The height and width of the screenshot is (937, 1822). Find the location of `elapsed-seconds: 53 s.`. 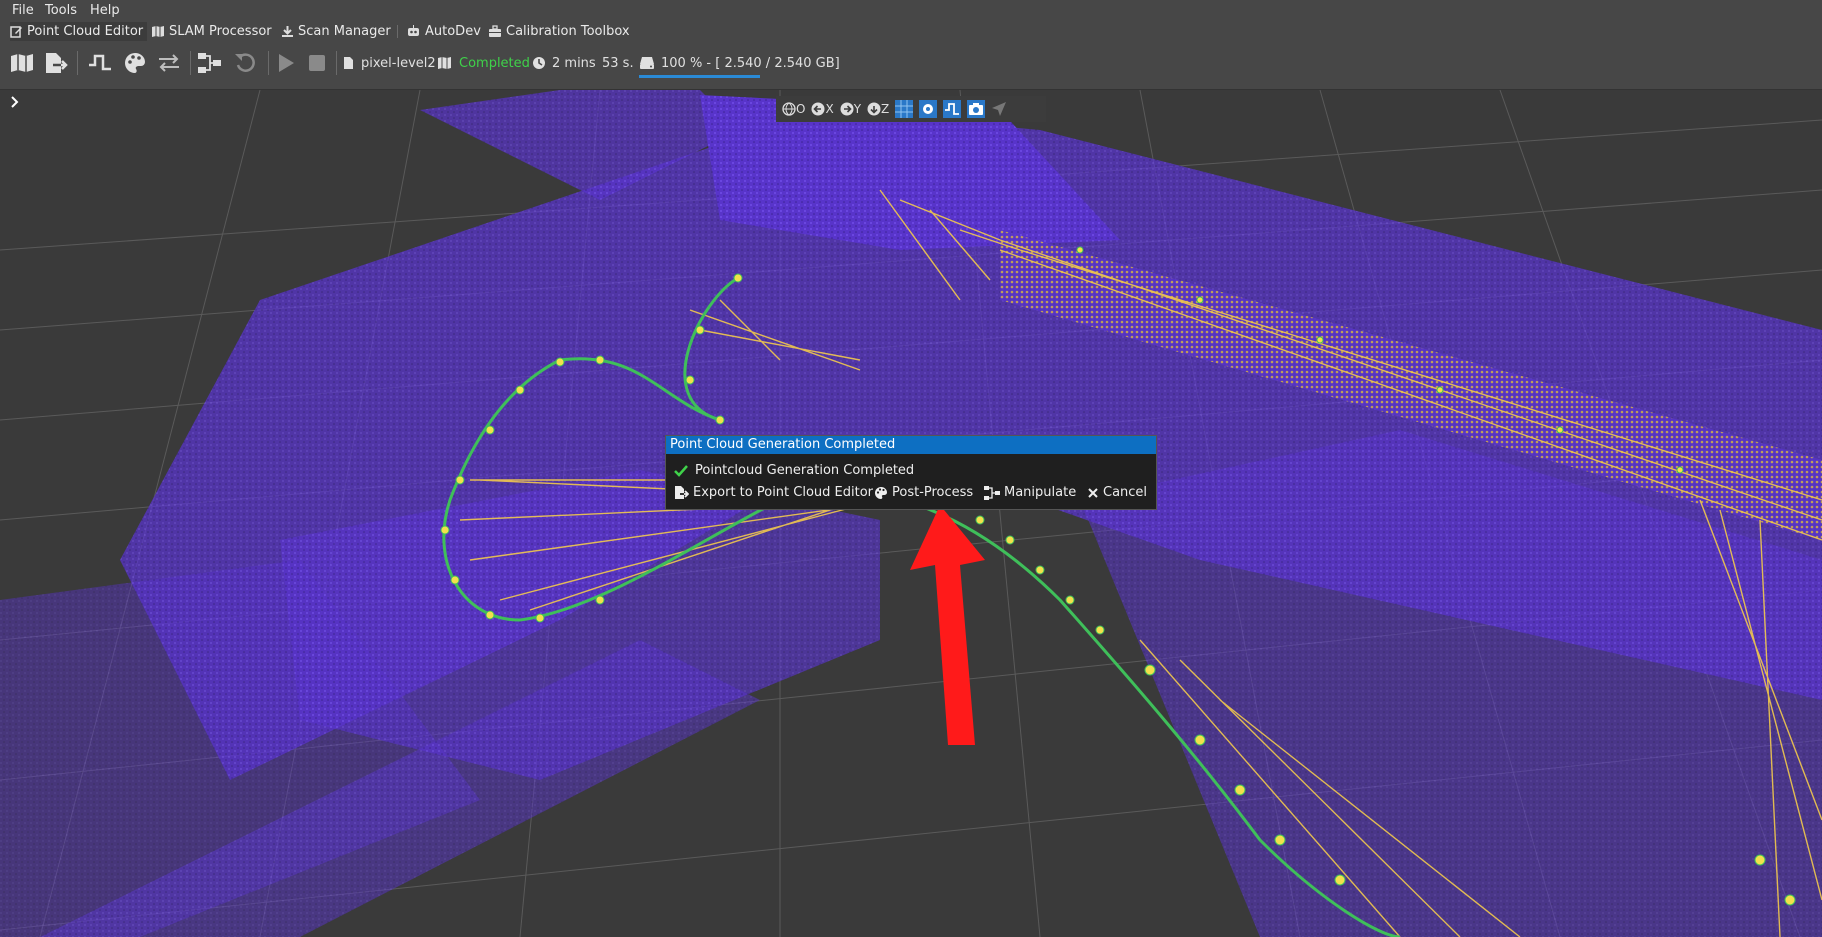

elapsed-seconds: 53 s. is located at coordinates (618, 63).